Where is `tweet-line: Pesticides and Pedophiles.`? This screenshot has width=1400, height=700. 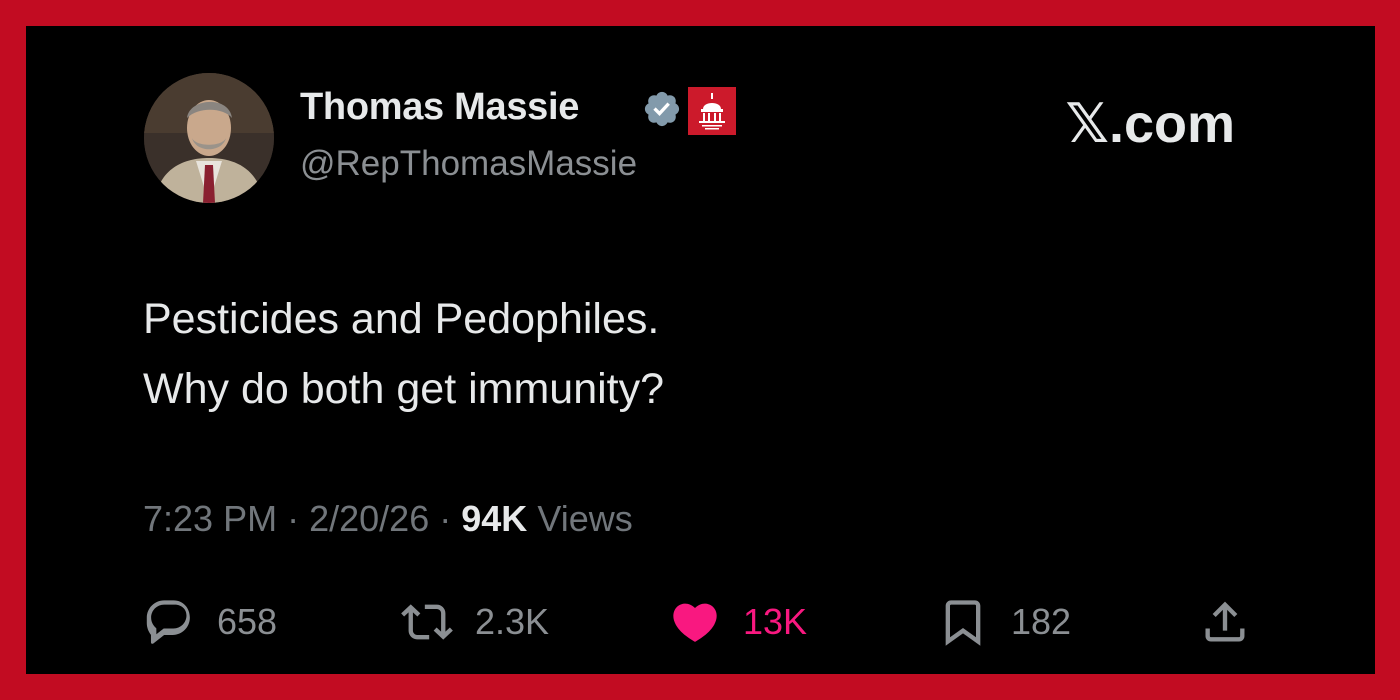 tweet-line: Pesticides and Pedophiles. is located at coordinates (401, 319).